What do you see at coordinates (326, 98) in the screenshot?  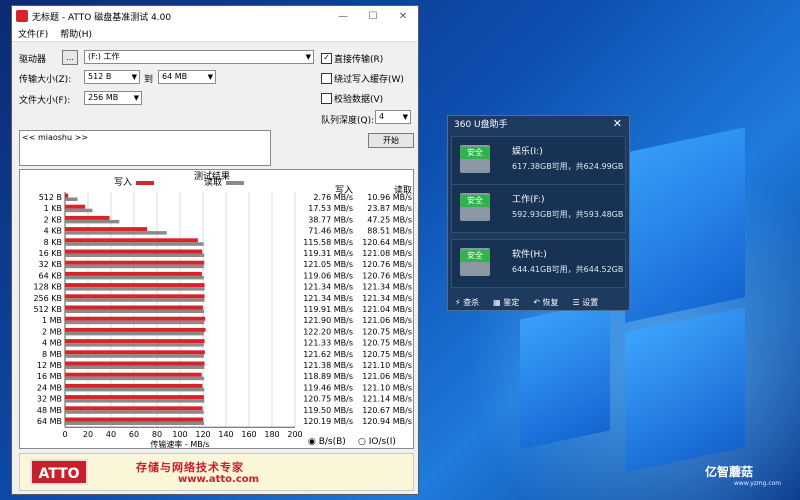 I see `verify-checkbox` at bounding box center [326, 98].